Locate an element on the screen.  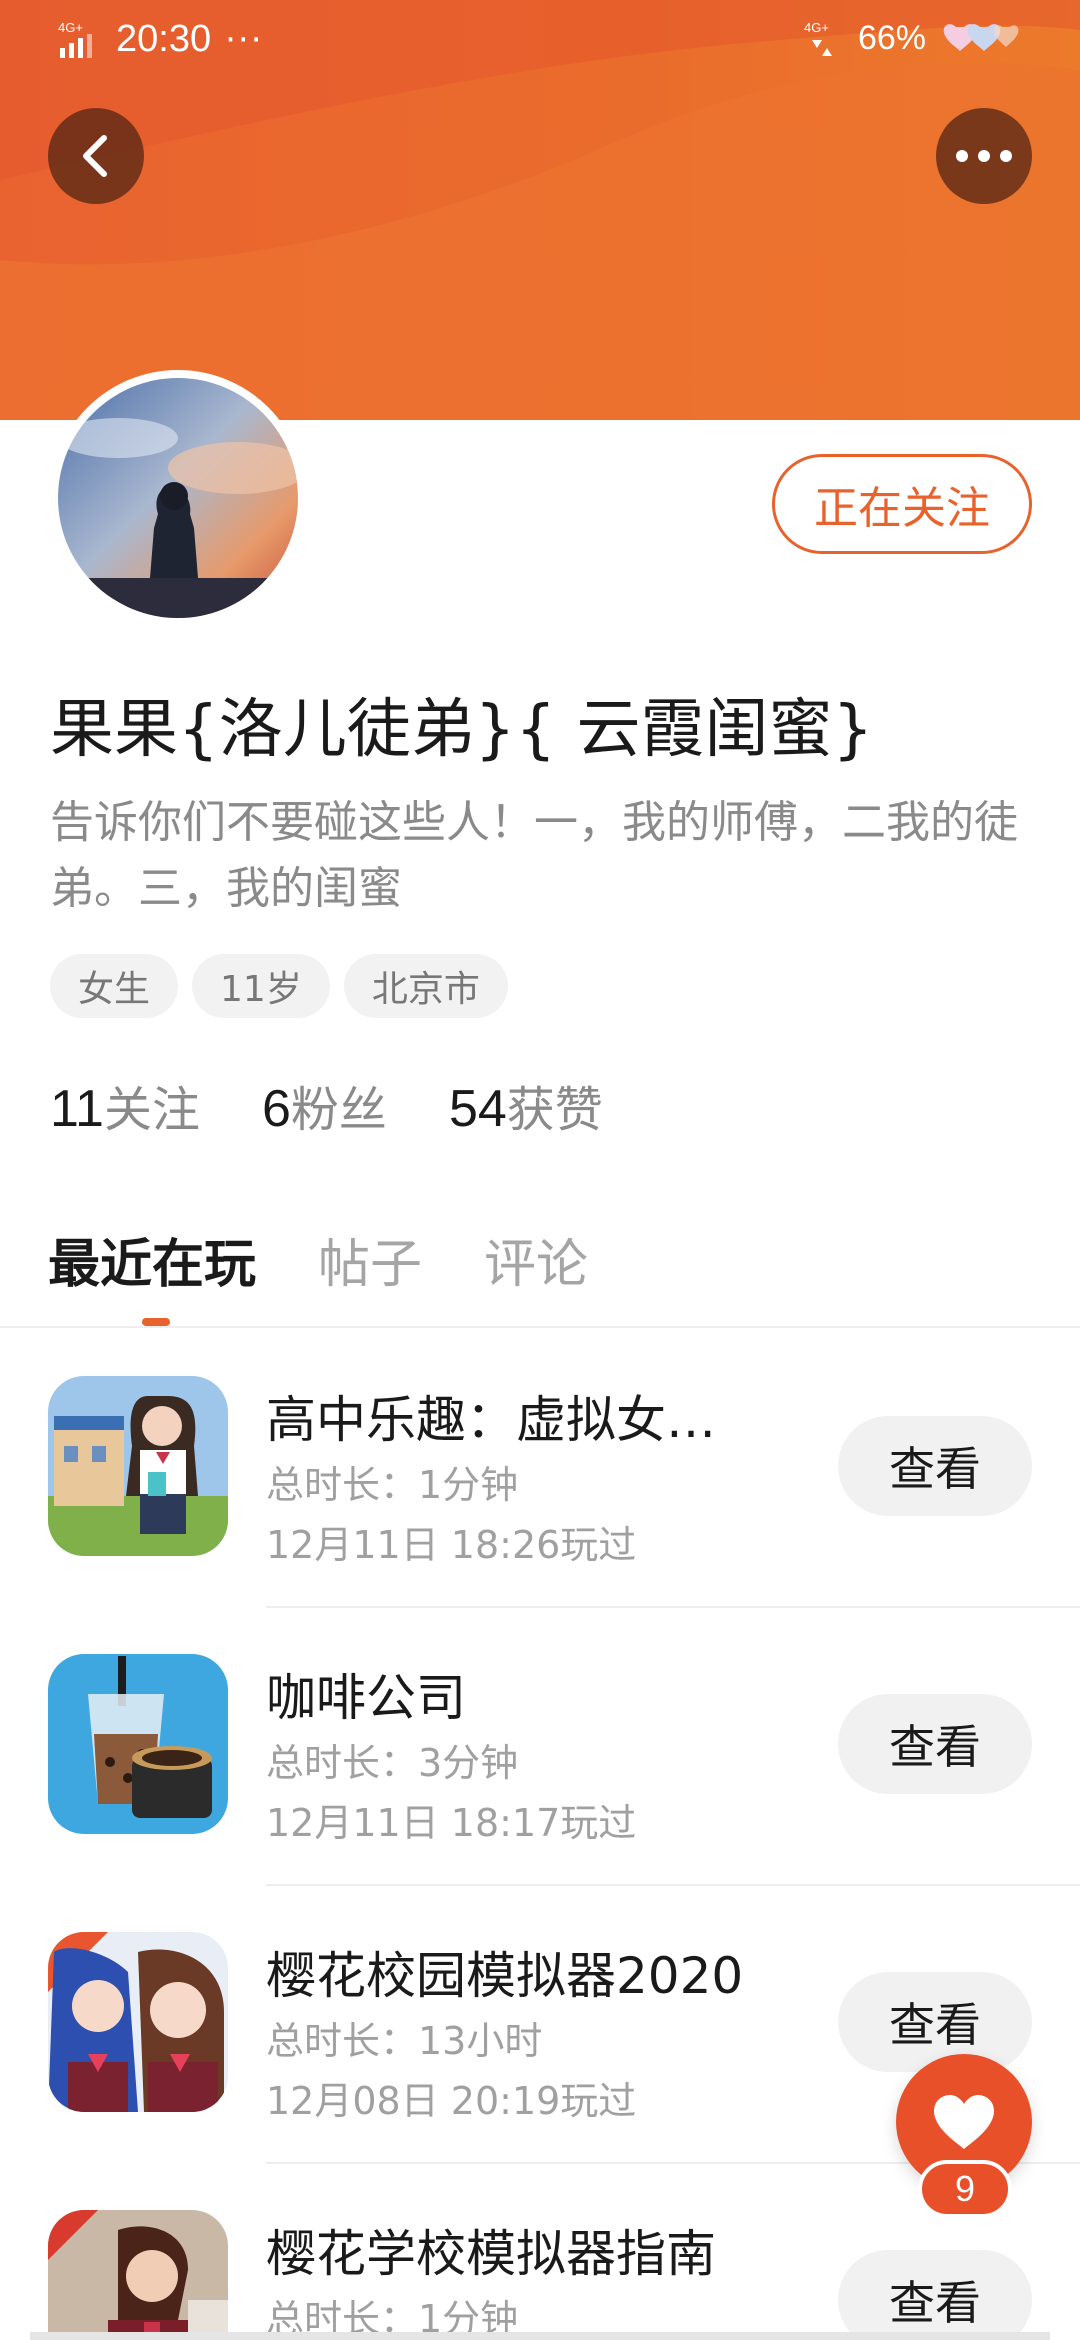
profile-tabs: 最近在玩 帖子 评论 is located at coordinates (318, 1259).